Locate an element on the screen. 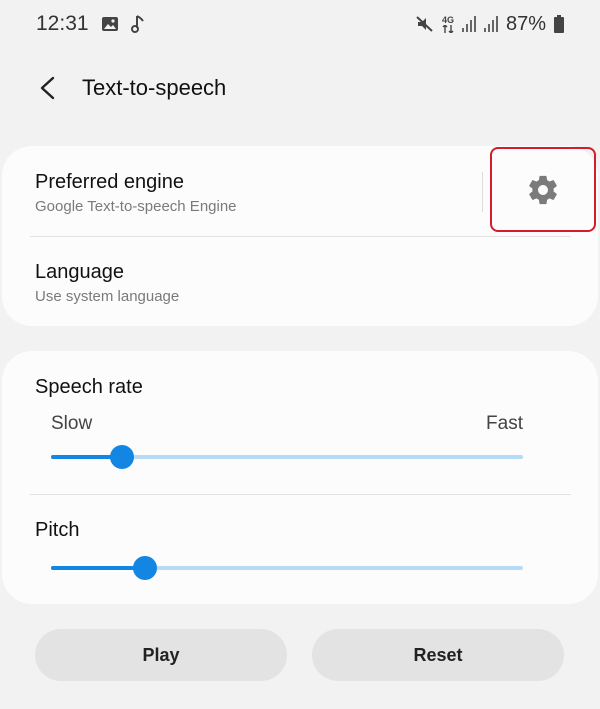  signal-strength-icon is located at coordinates (468, 24).